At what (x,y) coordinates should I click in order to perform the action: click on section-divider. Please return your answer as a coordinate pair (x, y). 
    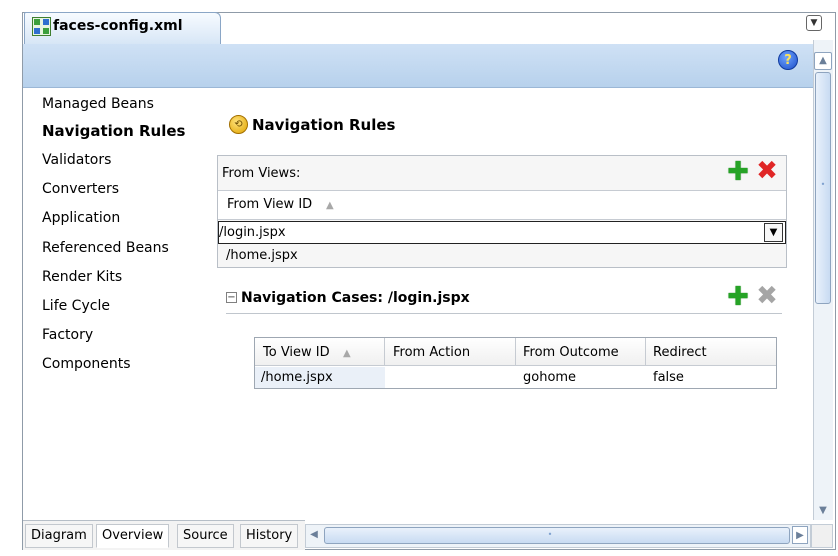
    Looking at the image, I should click on (504, 313).